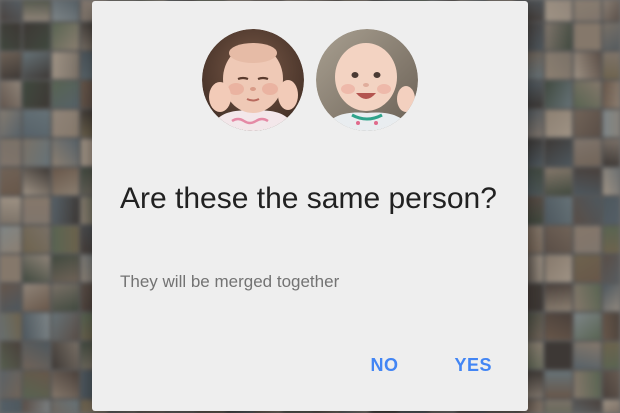 The image size is (620, 413). Describe the element at coordinates (431, 365) in the screenshot. I see `dialog-actions: NO YES` at that location.